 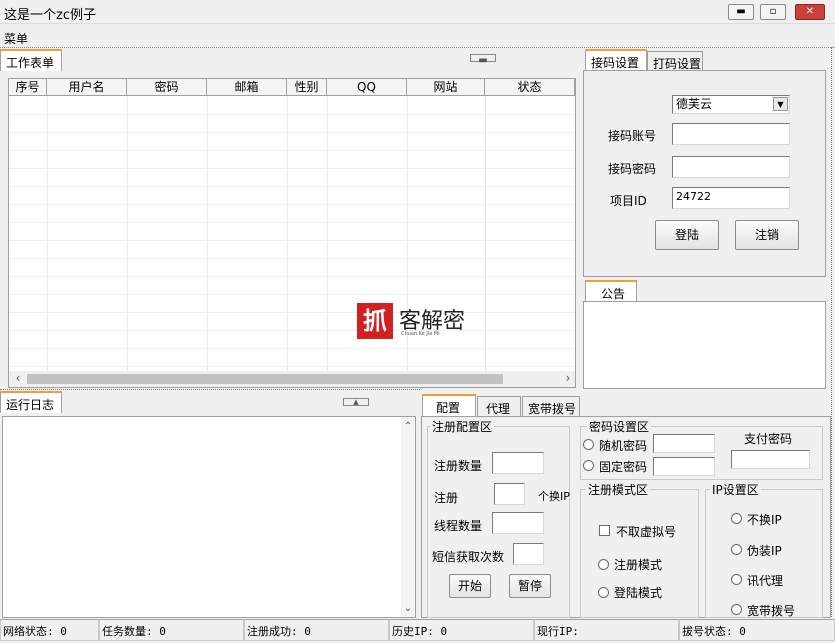 What do you see at coordinates (568, 379) in the screenshot?
I see `scroll-right-icon: ›` at bounding box center [568, 379].